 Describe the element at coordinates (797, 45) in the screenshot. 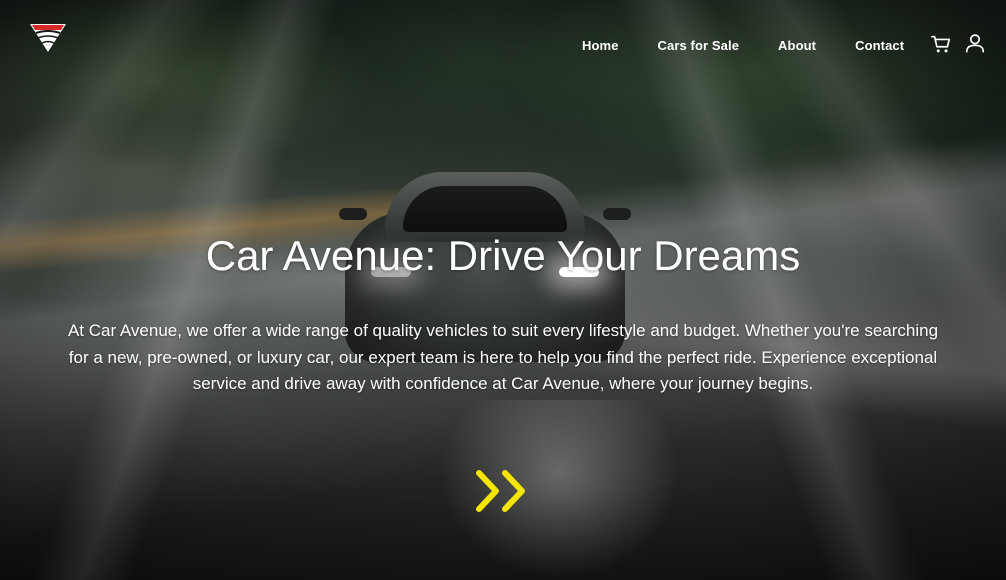

I see `nav-about: About` at that location.